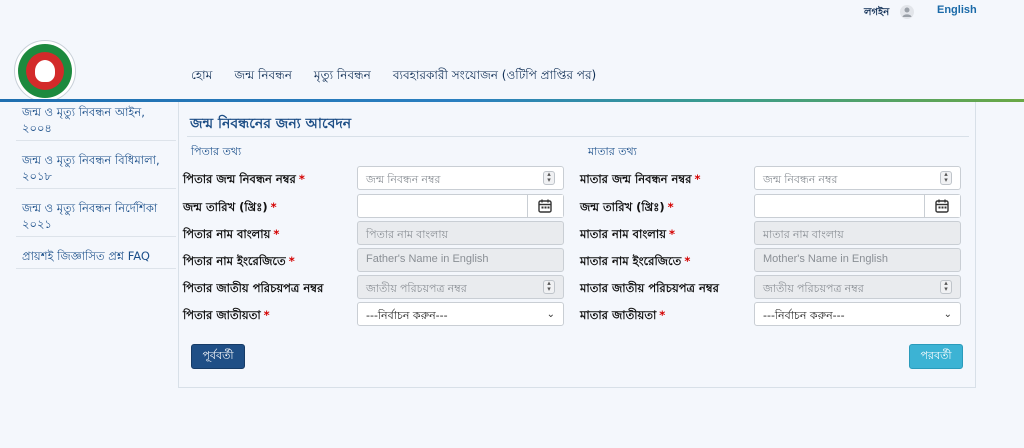  What do you see at coordinates (230, 207) in the screenshot?
I see `father-dob-label: জন্ম তারিখ (খ্রিঃ) *` at bounding box center [230, 207].